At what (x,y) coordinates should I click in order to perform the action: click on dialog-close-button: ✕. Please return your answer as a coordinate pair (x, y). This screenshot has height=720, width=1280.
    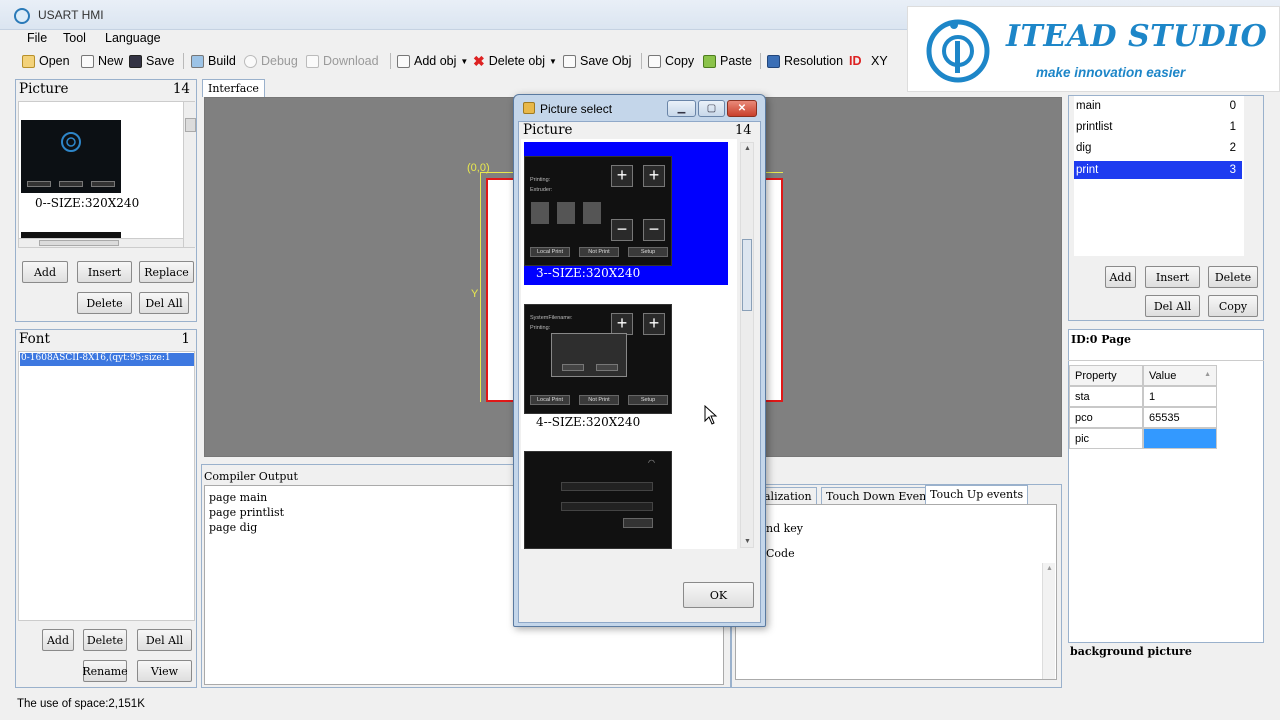
    Looking at the image, I should click on (742, 108).